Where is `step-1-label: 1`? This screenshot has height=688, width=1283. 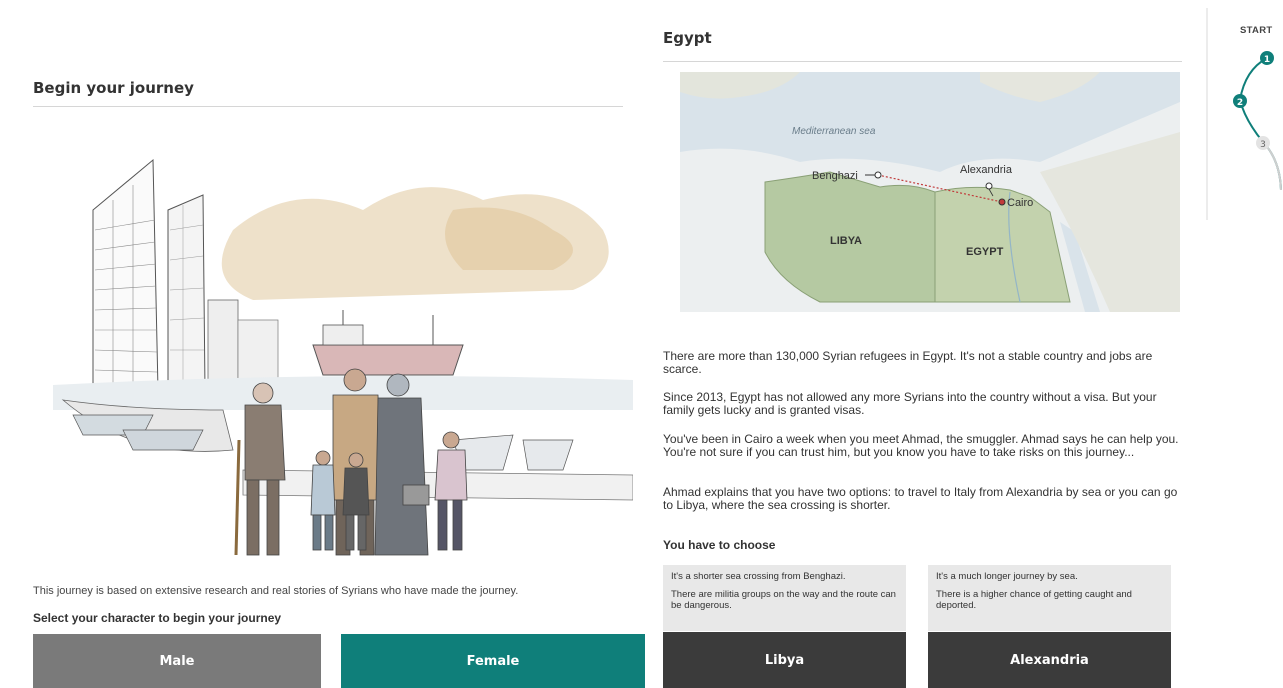
step-1-label: 1 is located at coordinates (1267, 60).